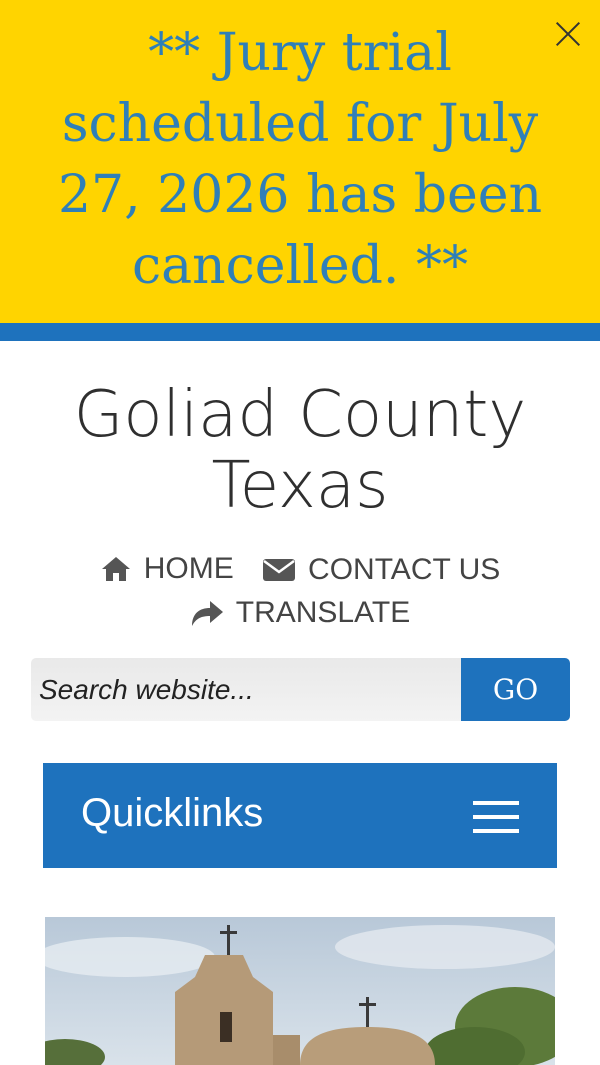 The width and height of the screenshot is (600, 1065). I want to click on nav-contact-link: CONTACT US, so click(381, 570).